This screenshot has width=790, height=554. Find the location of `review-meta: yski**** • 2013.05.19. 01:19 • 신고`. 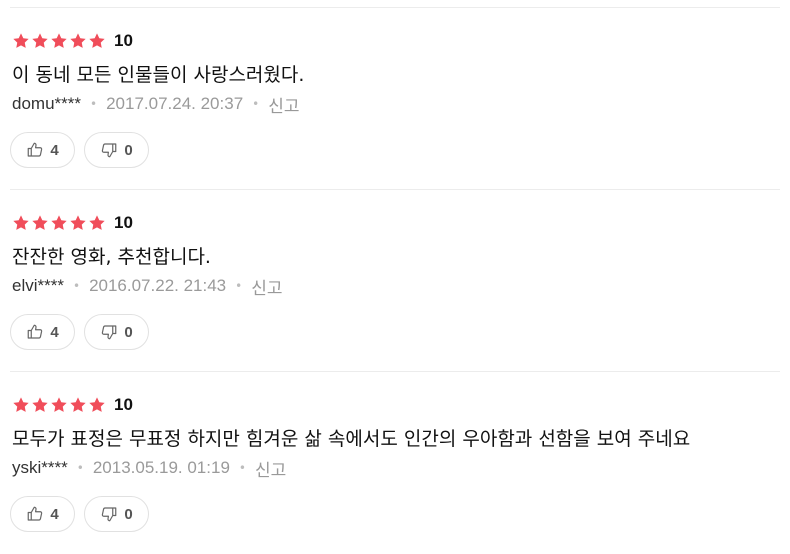

review-meta: yski**** • 2013.05.19. 01:19 • 신고 is located at coordinates (149, 468).